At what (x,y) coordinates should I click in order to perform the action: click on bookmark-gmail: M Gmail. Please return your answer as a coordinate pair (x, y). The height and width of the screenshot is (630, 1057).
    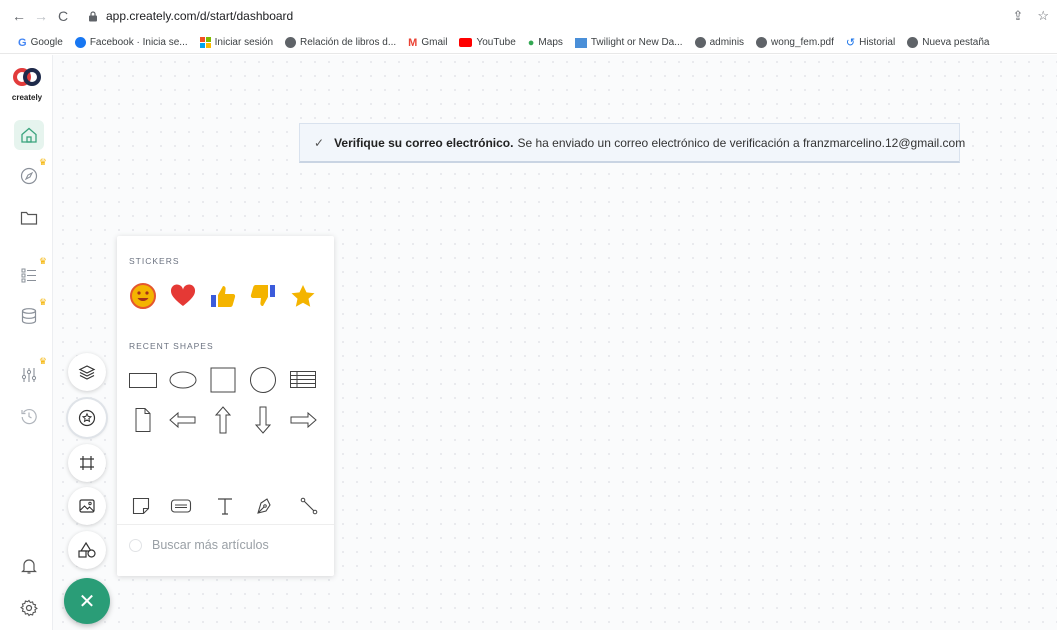
    Looking at the image, I should click on (427, 43).